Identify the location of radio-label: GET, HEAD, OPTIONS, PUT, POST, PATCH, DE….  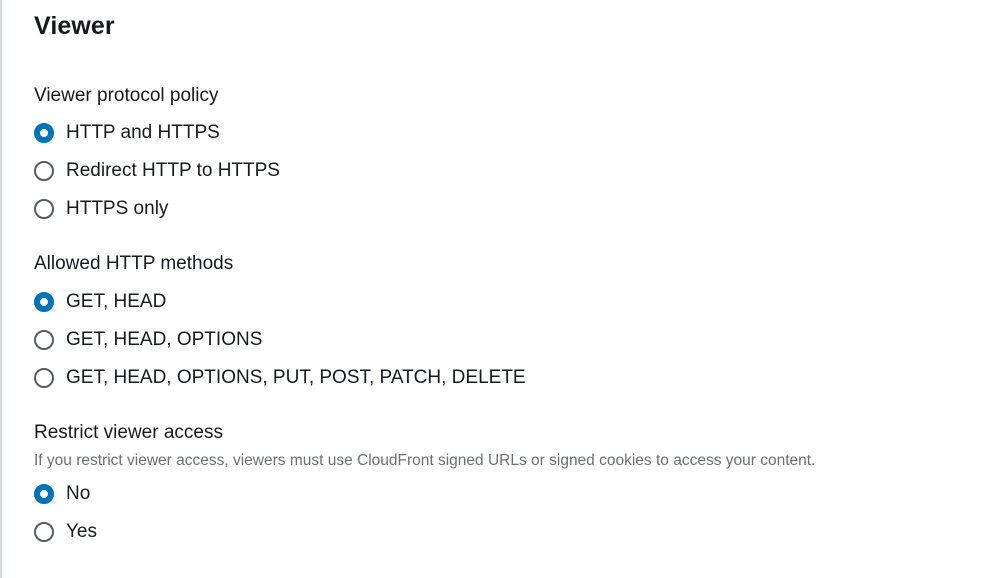
(296, 377).